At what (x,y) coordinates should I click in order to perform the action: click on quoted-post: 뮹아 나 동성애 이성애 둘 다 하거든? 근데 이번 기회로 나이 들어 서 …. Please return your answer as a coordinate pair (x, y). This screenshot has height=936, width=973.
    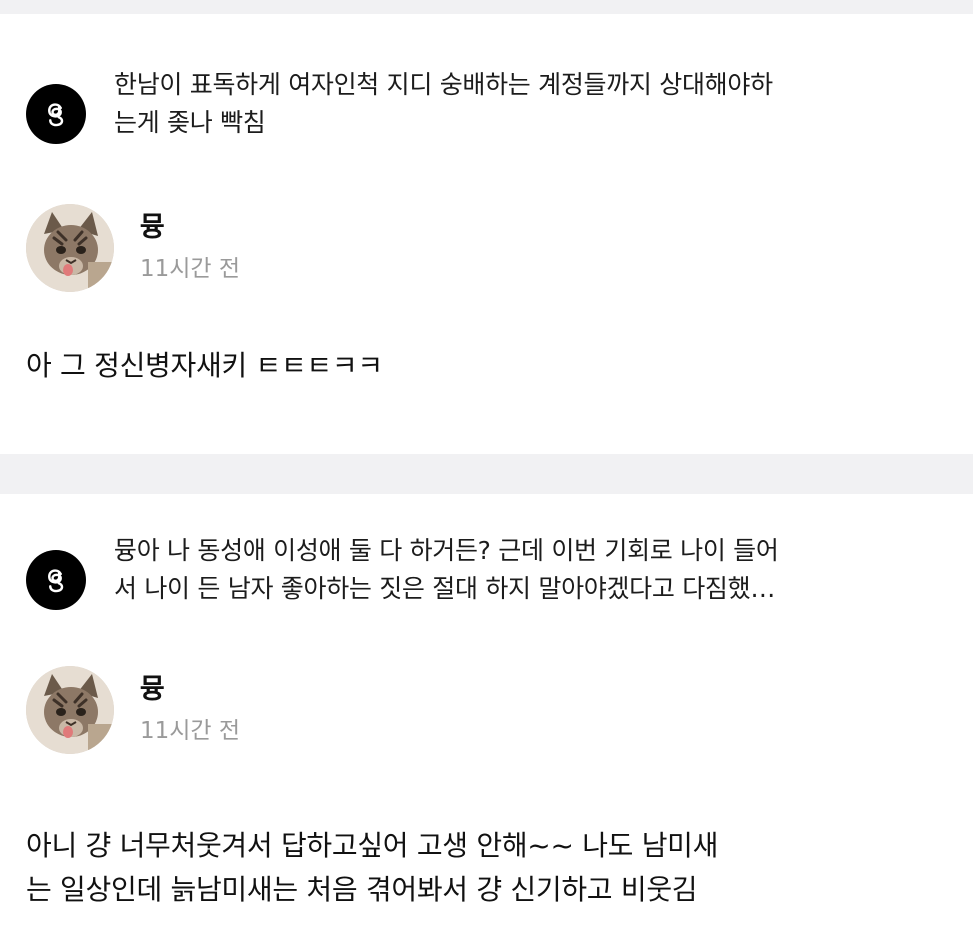
    Looking at the image, I should click on (494, 571).